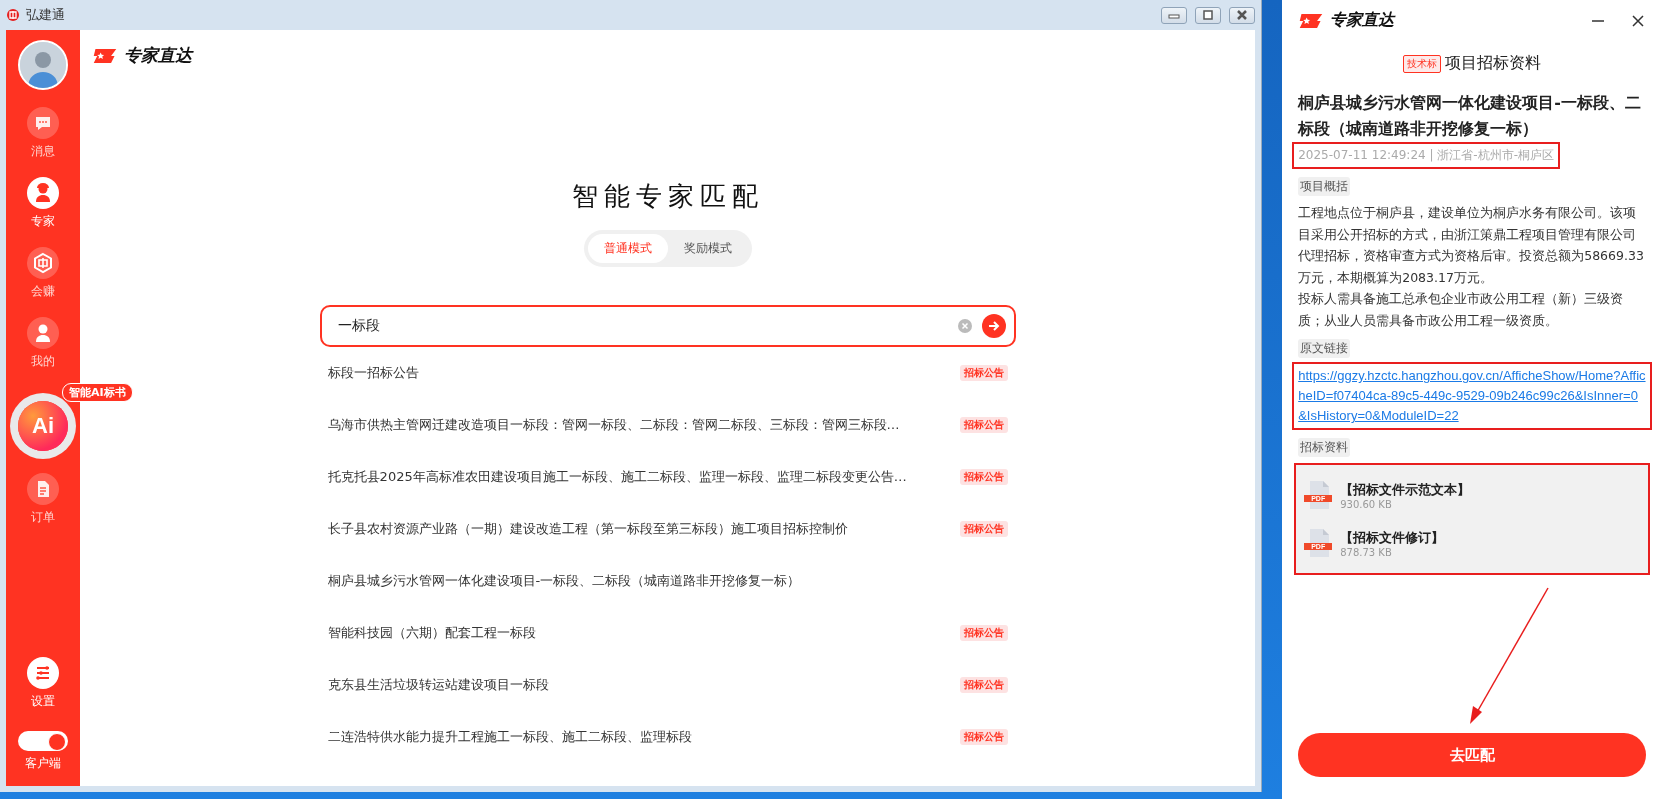 The image size is (1664, 799). What do you see at coordinates (964, 326) in the screenshot?
I see `clear-icon` at bounding box center [964, 326].